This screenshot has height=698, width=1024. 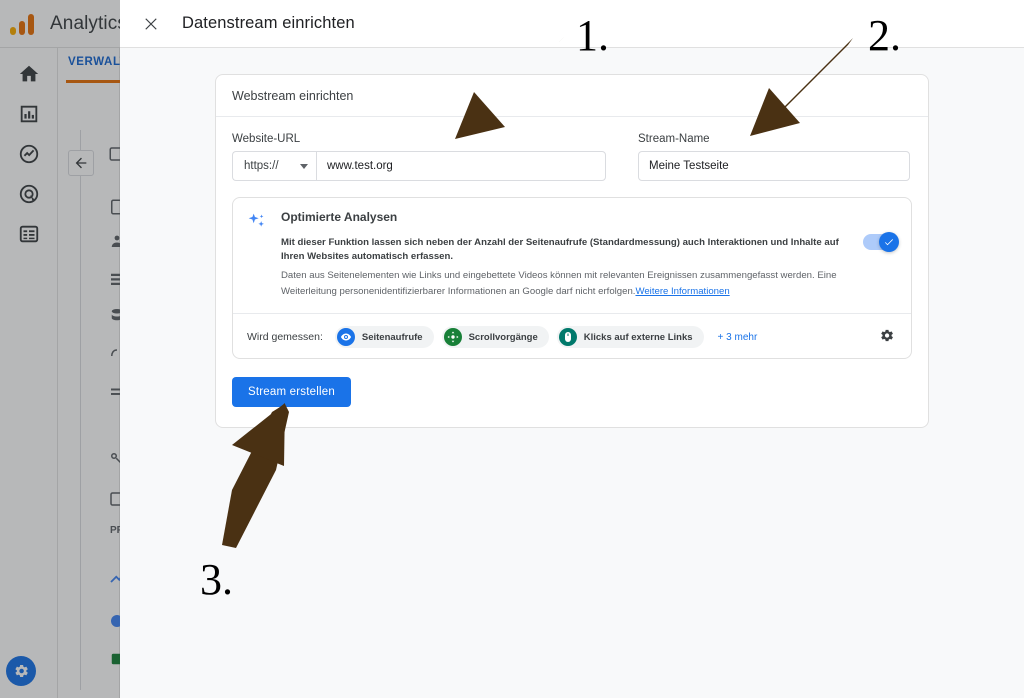 What do you see at coordinates (151, 24) in the screenshot?
I see `close-icon` at bounding box center [151, 24].